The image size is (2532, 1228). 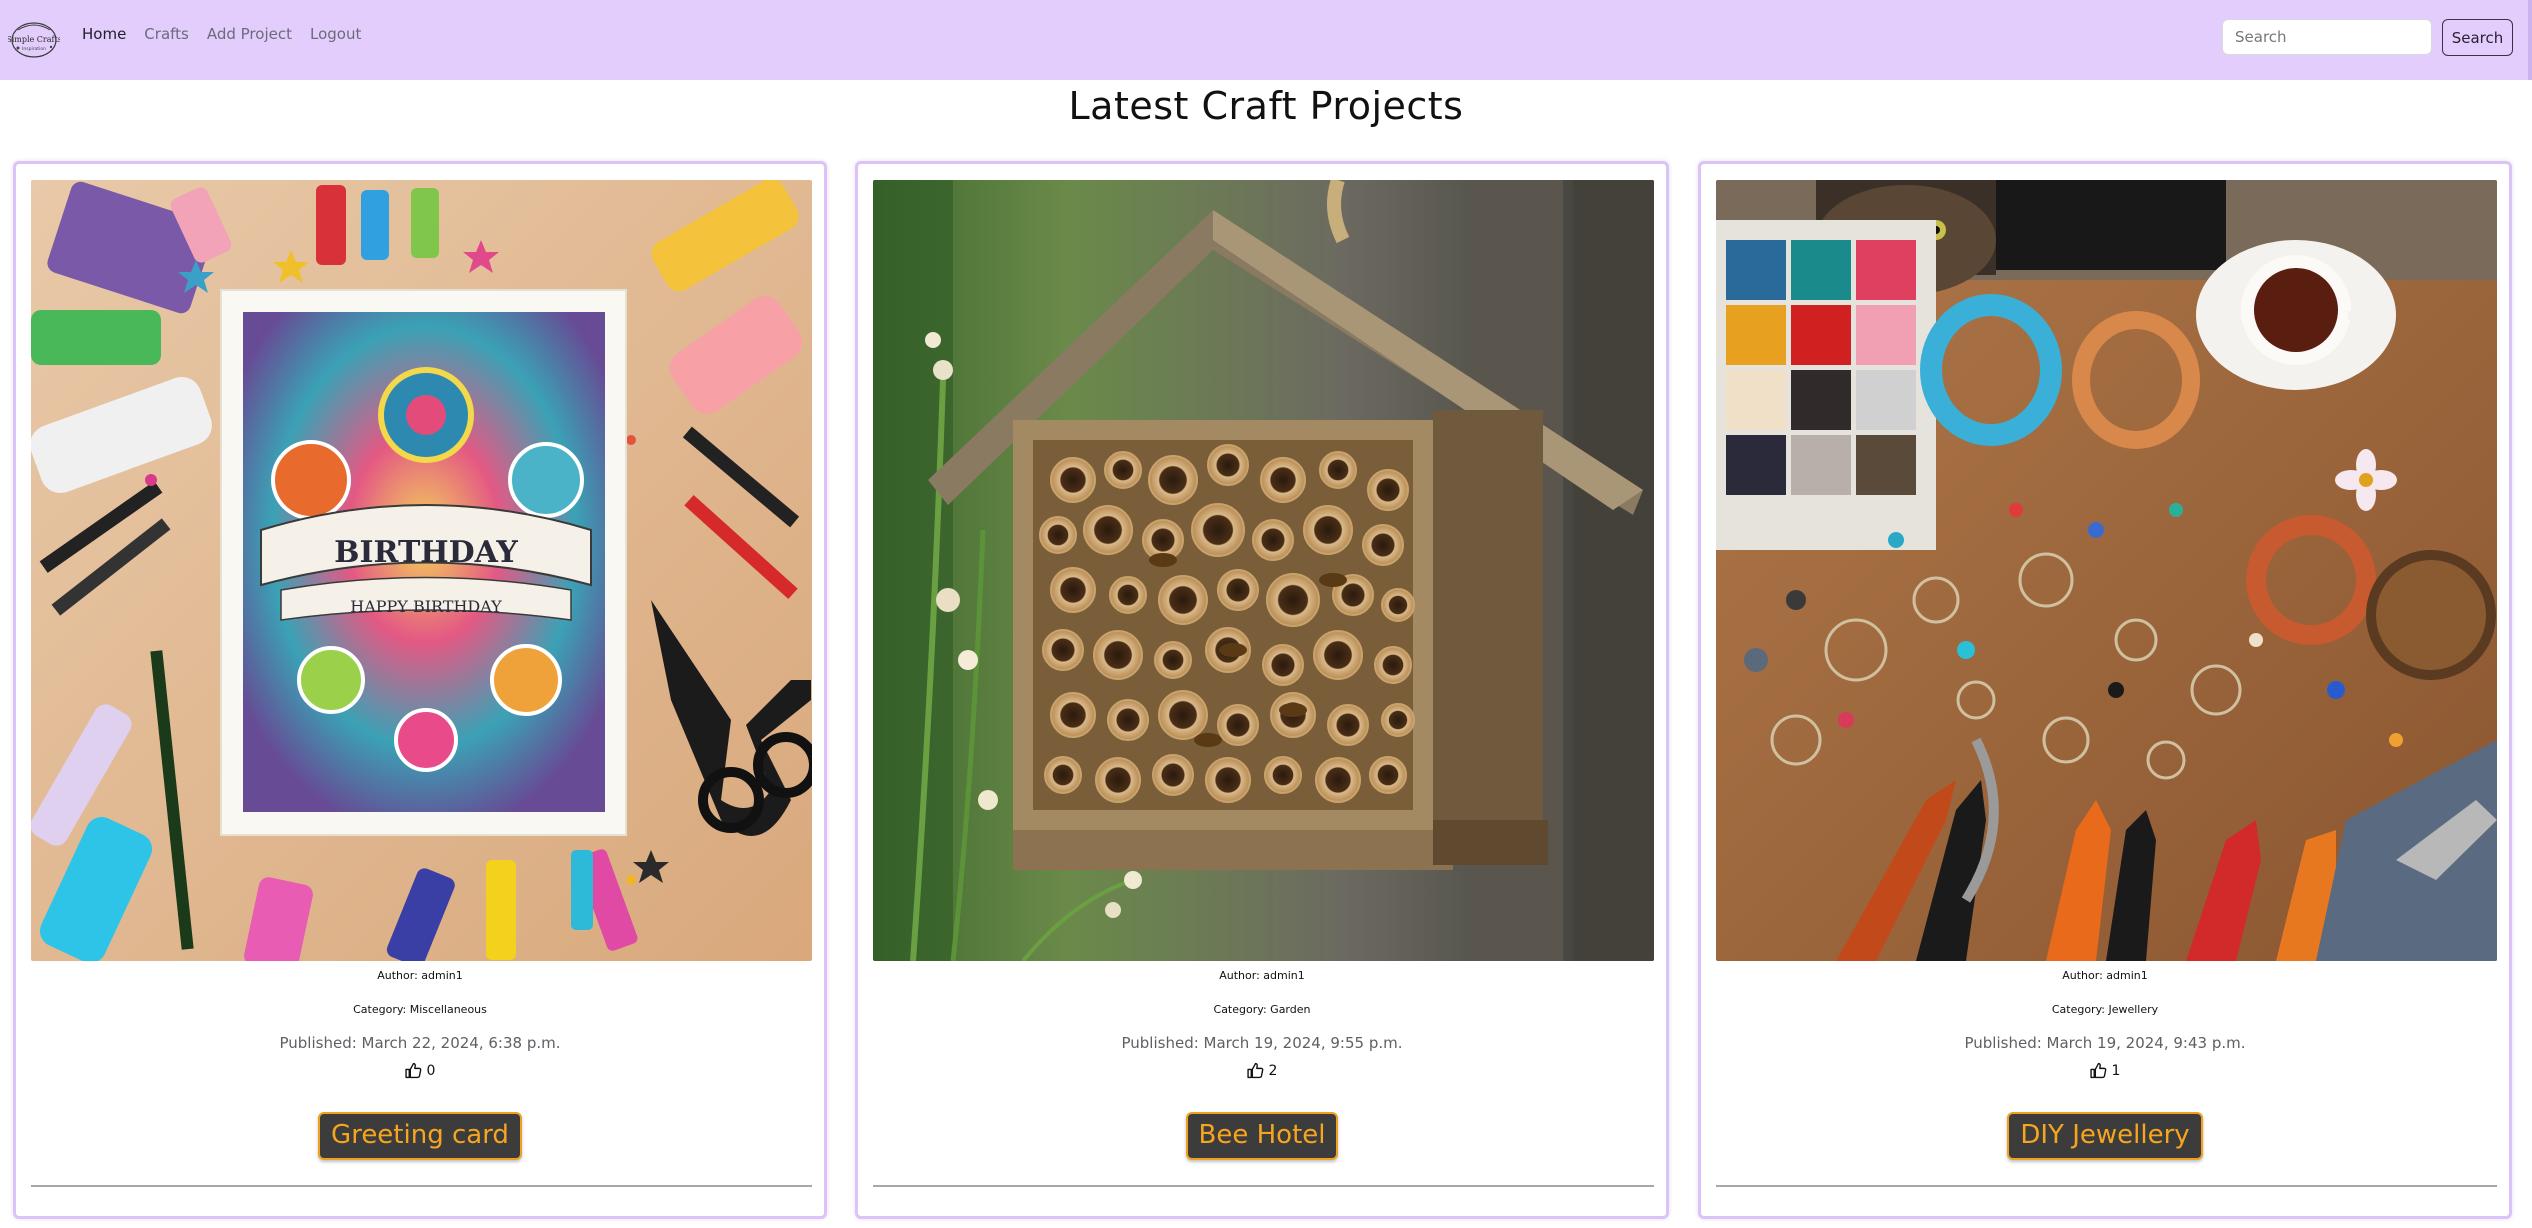 What do you see at coordinates (426, 552) in the screenshot?
I see `svg-text: BIRTHDAY` at bounding box center [426, 552].